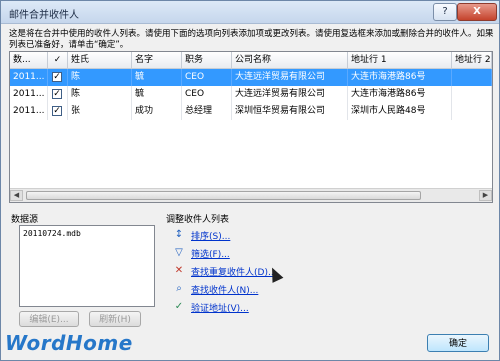 This screenshot has width=500, height=361. What do you see at coordinates (179, 234) in the screenshot?
I see `sort-icon: ↕` at bounding box center [179, 234].